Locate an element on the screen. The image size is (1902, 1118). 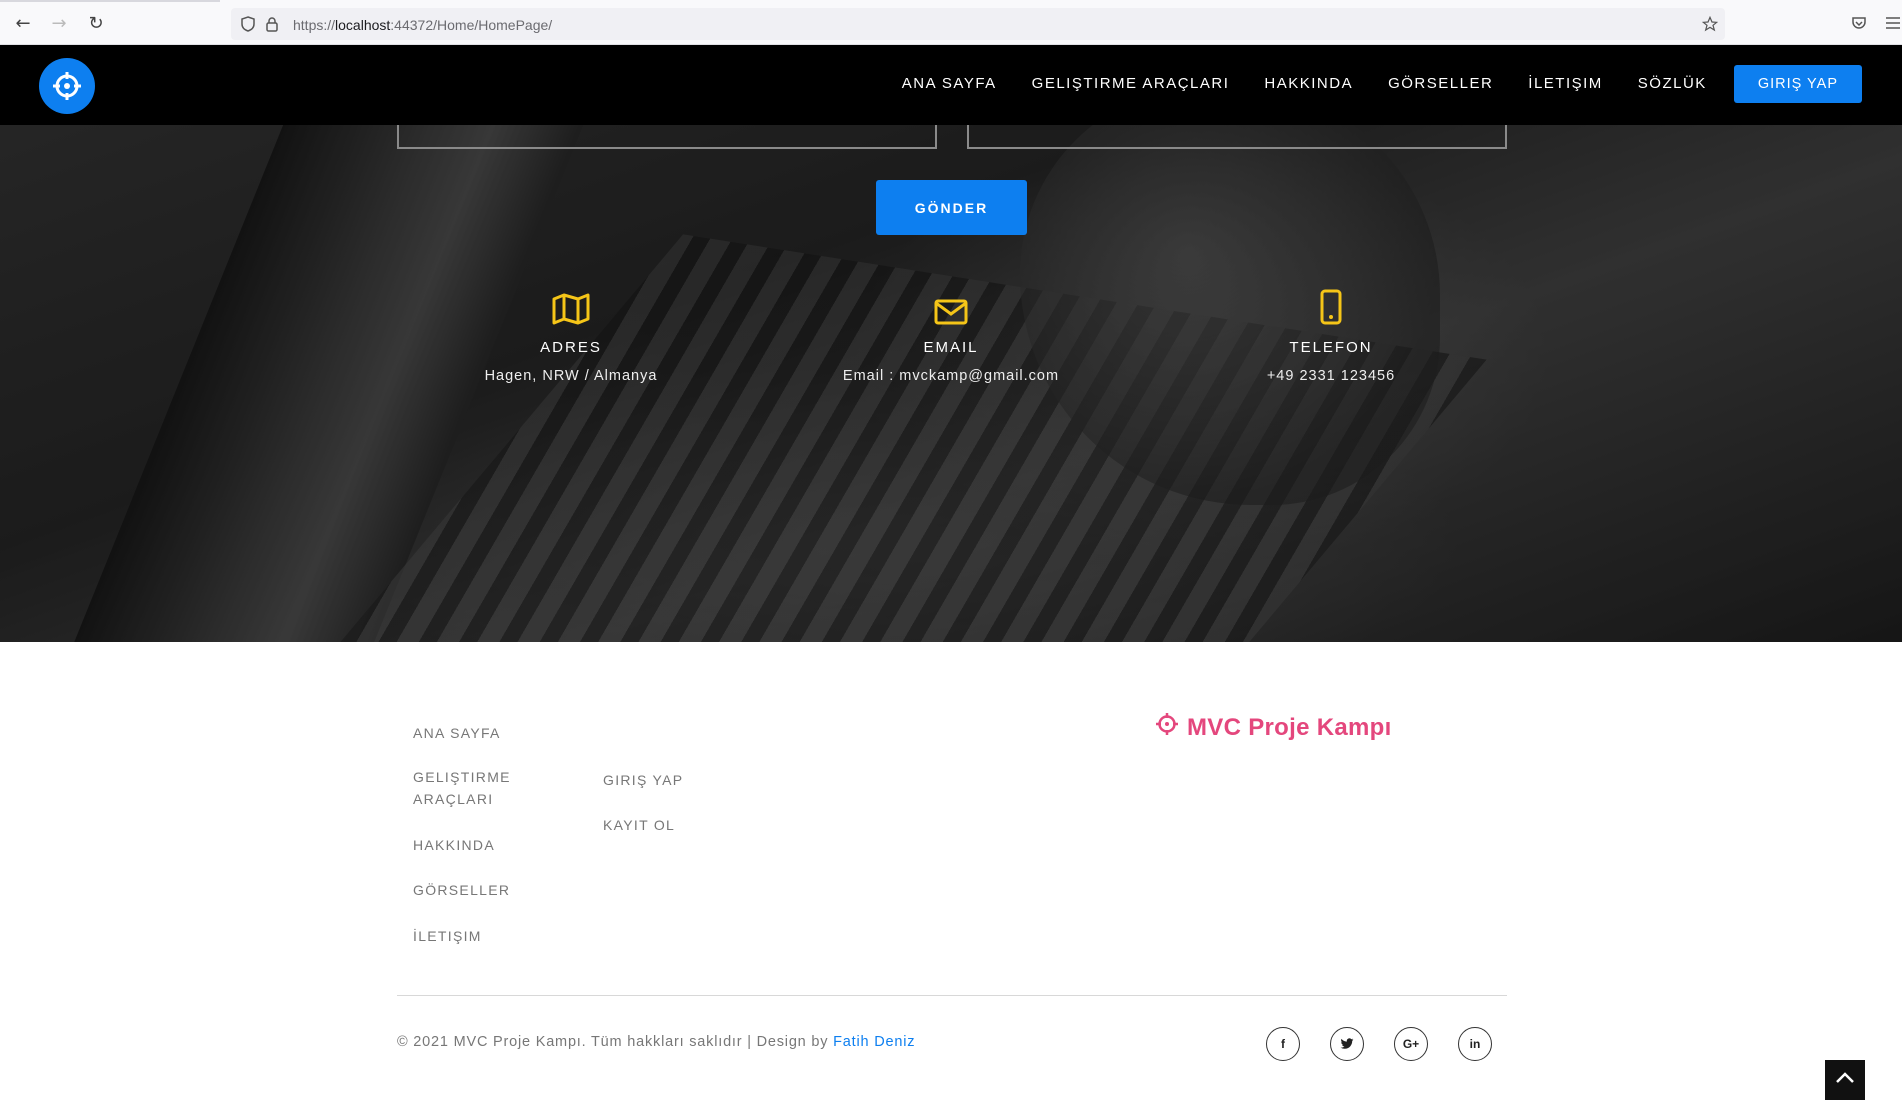
footer-link-login: GIRIŞ YAP is located at coordinates (643, 780).